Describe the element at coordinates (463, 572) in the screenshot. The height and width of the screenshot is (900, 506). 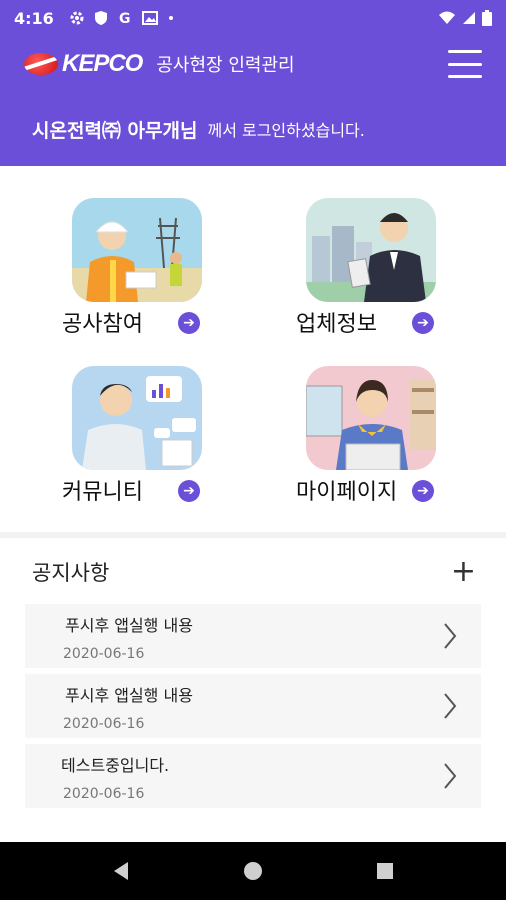
I see `add-plus-icon: +` at that location.